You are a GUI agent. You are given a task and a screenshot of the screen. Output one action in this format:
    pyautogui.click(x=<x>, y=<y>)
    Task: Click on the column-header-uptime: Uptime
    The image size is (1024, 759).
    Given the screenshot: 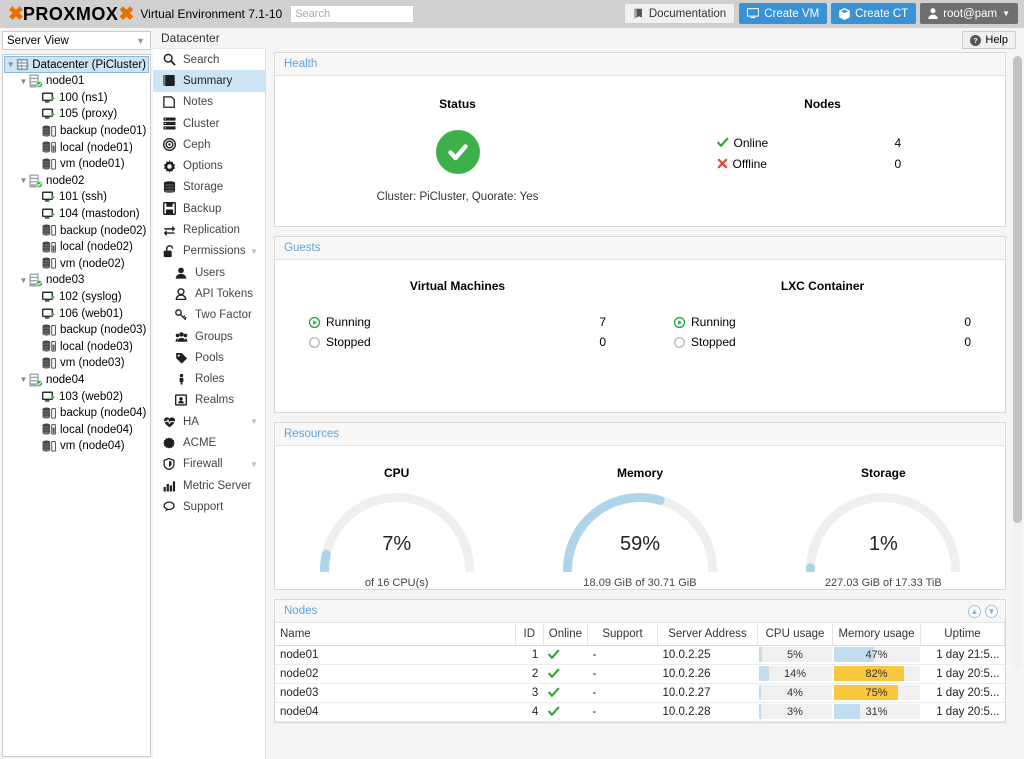 What is the action you would take?
    pyautogui.click(x=962, y=634)
    